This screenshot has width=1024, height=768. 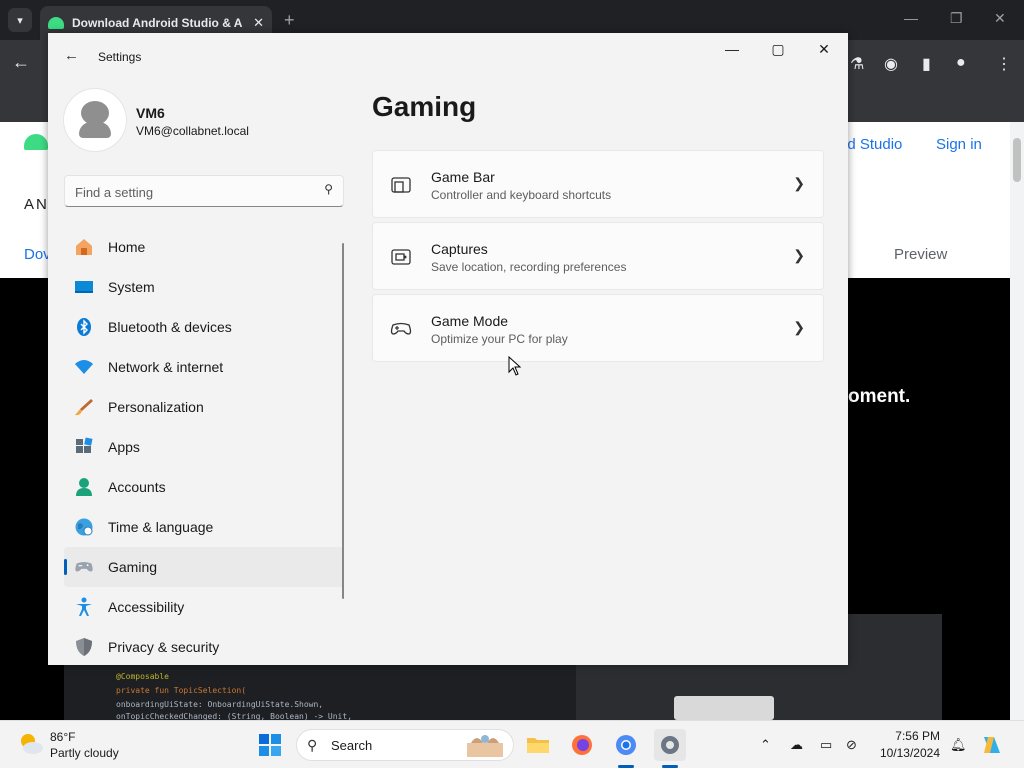 What do you see at coordinates (401, 329) in the screenshot?
I see `game-mode-icon` at bounding box center [401, 329].